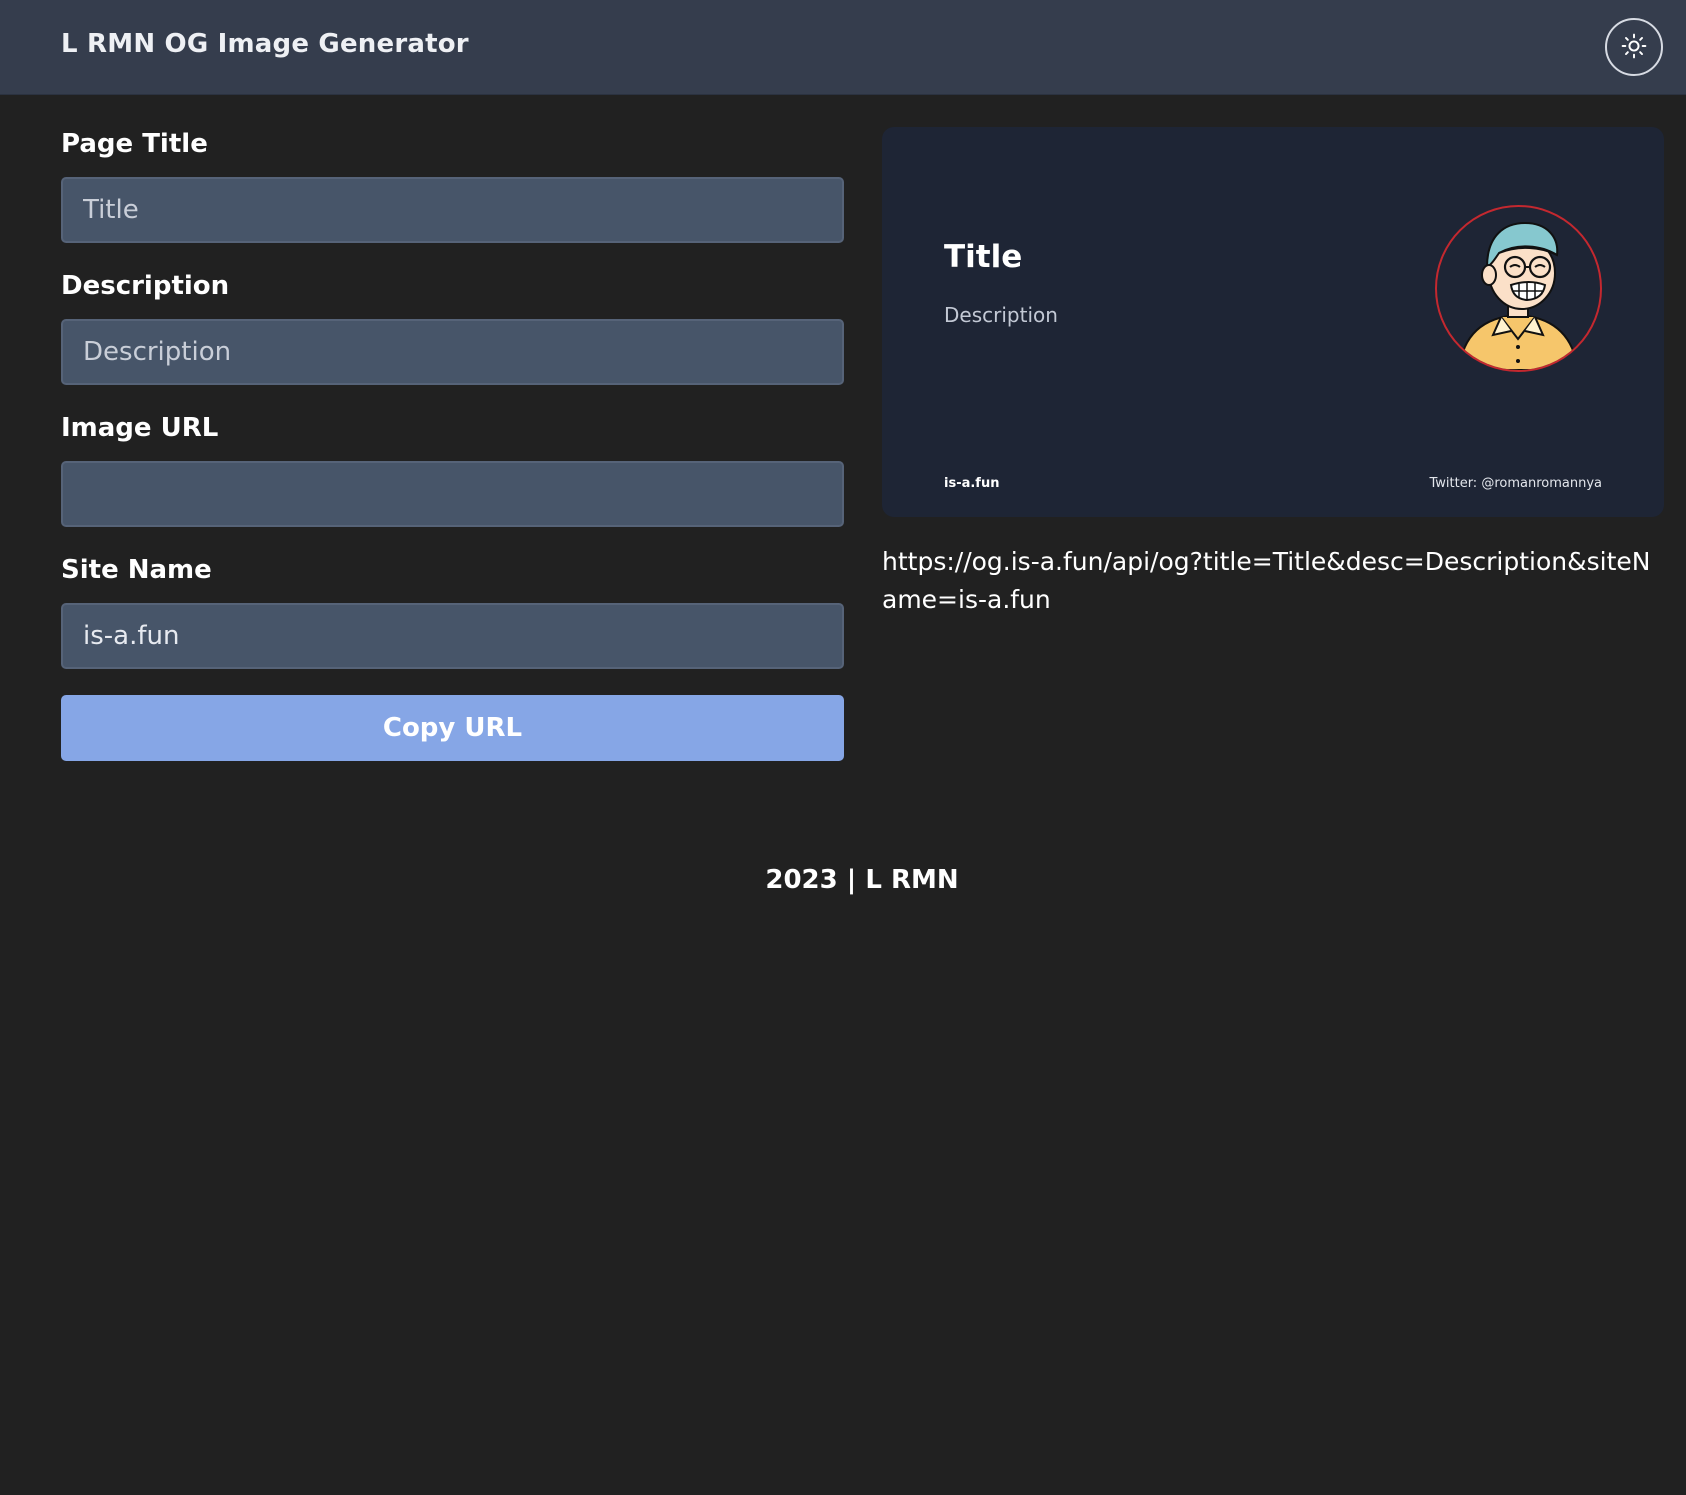  I want to click on sun-icon, so click(1634, 47).